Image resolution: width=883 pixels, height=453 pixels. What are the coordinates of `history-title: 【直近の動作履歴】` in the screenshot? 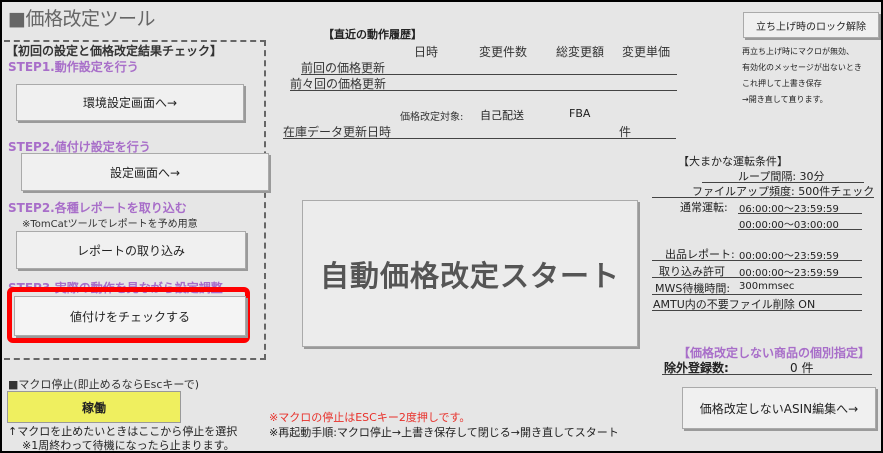 It's located at (372, 34).